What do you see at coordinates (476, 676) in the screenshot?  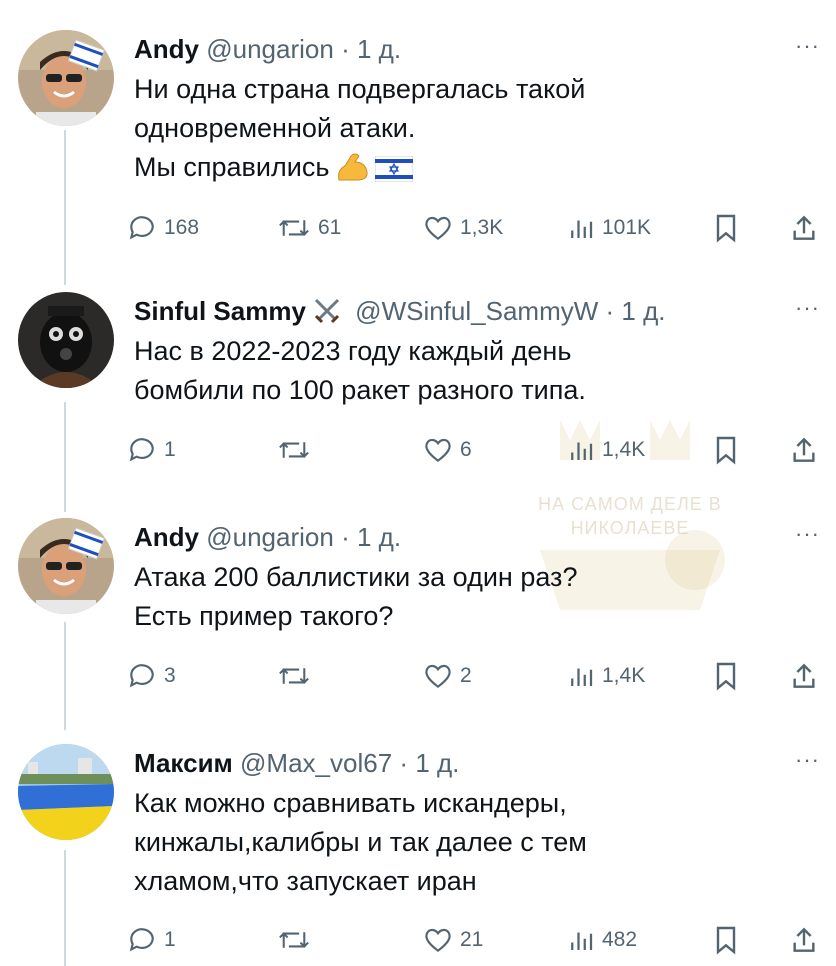 I see `tweet-actions: 3 2 1,4K` at bounding box center [476, 676].